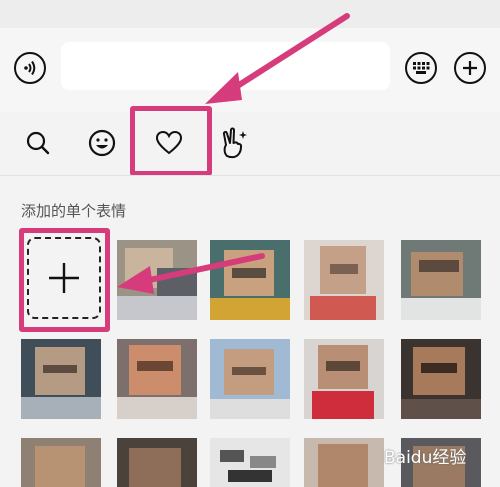  I want to click on victory-hand-icon, so click(234, 143).